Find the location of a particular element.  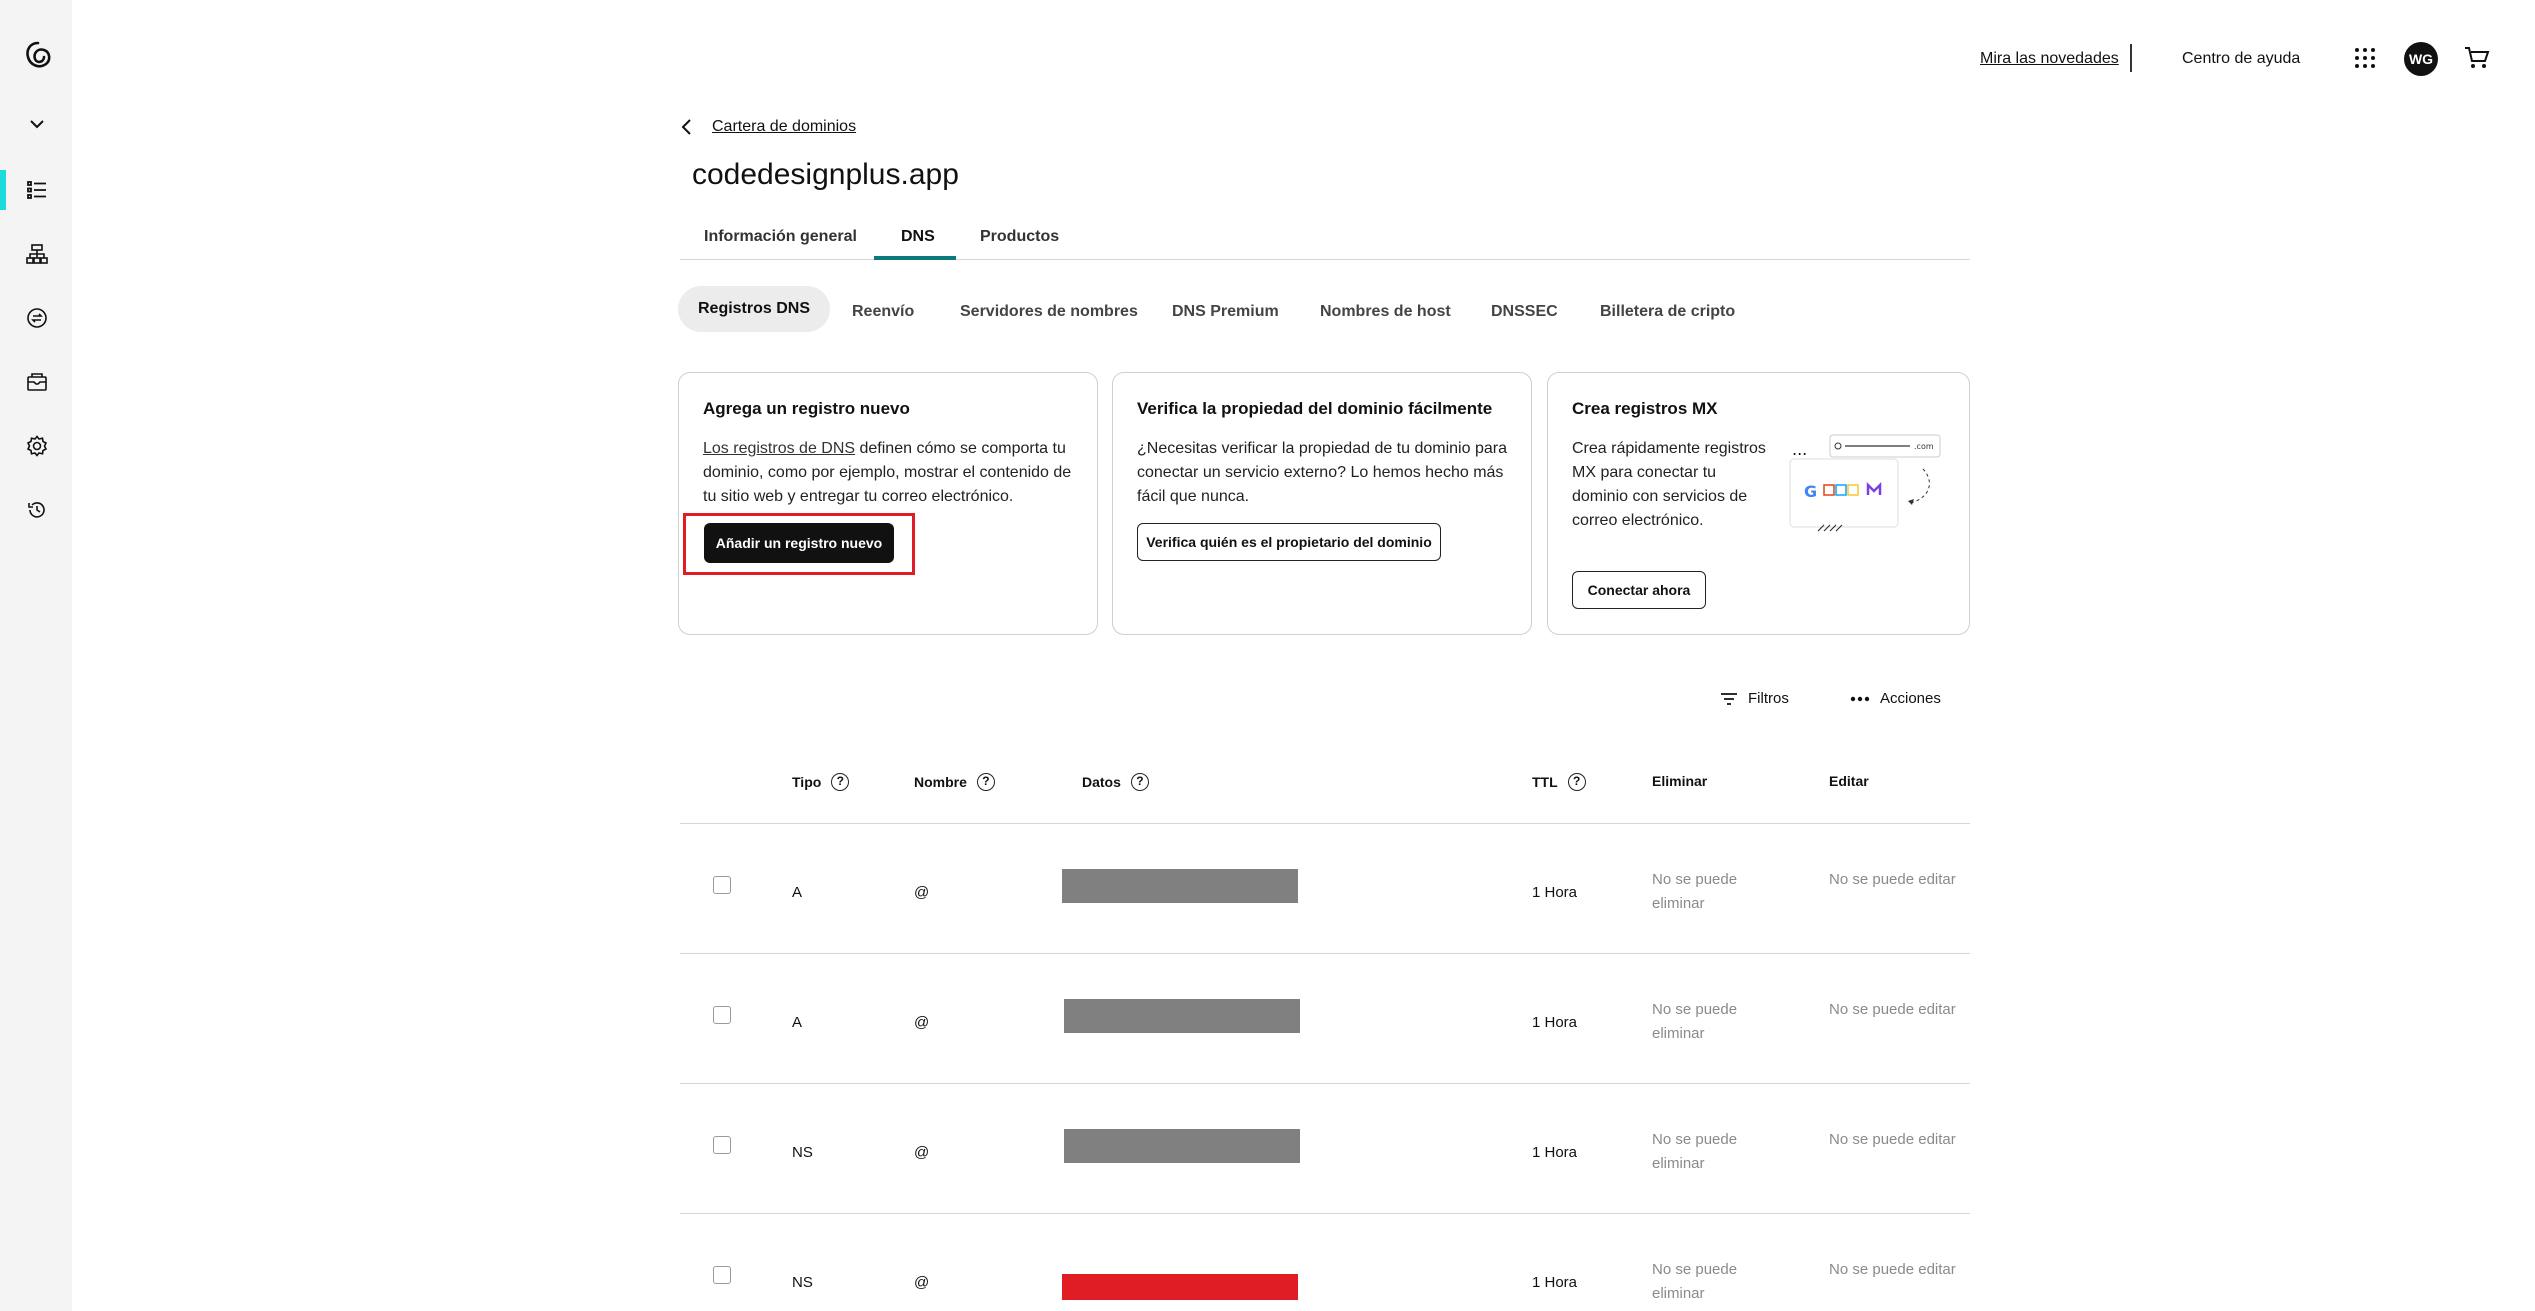

subtab-nameservers: Servidores de nombres is located at coordinates (1049, 312).